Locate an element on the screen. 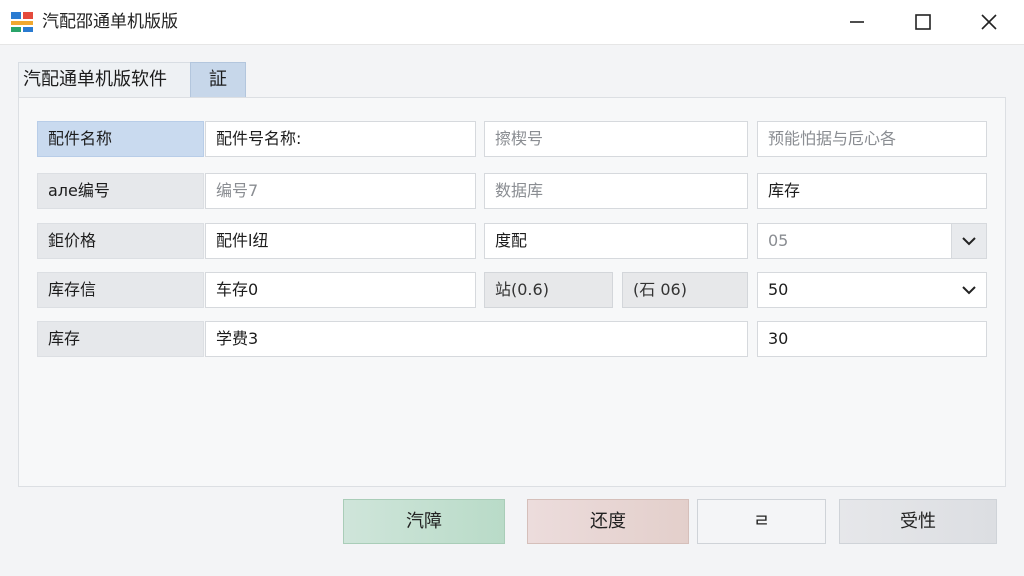 The height and width of the screenshot is (576, 1024). station-button: 站(0.6) is located at coordinates (548, 290).